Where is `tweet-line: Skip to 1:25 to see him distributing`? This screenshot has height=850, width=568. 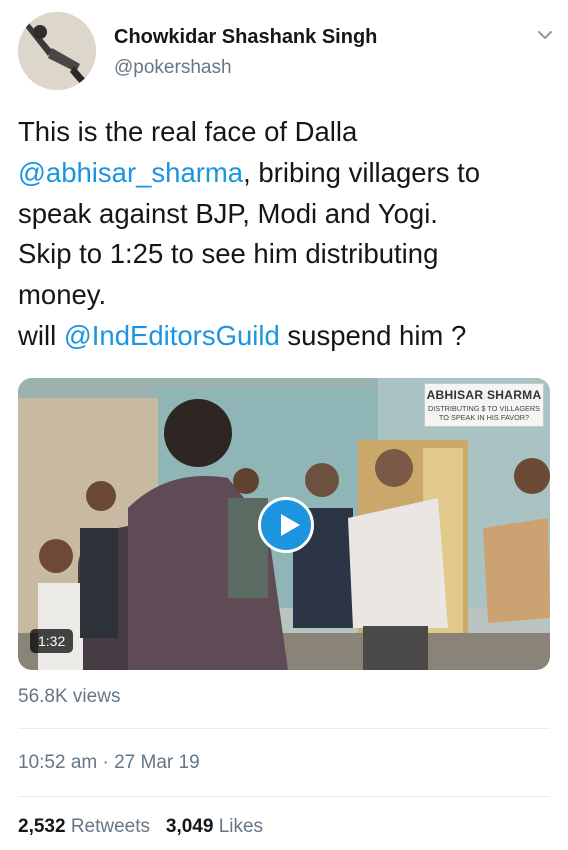 tweet-line: Skip to 1:25 to see him distributing is located at coordinates (288, 254).